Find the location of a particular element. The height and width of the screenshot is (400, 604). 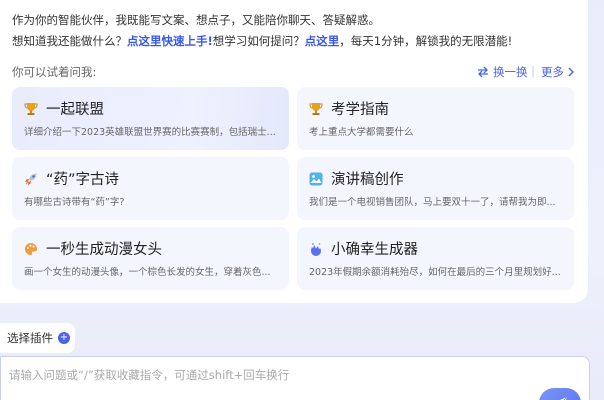

suggestion-desc: 有哪些古诗带有“药”字? is located at coordinates (74, 202).